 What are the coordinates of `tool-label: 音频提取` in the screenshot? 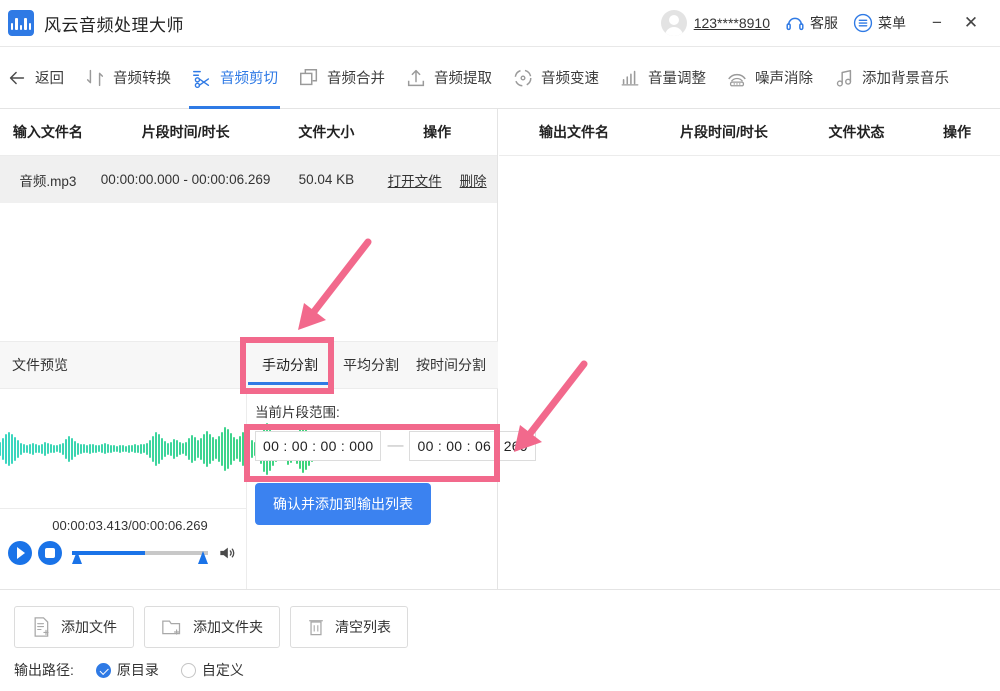 It's located at (463, 79).